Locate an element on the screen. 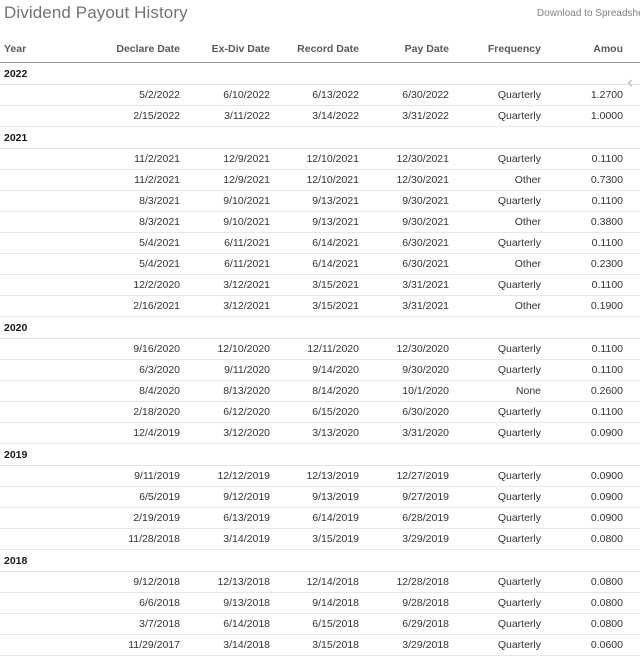 The height and width of the screenshot is (661, 640). cell-ex-div-date: 12/13/2018 is located at coordinates (225, 582).